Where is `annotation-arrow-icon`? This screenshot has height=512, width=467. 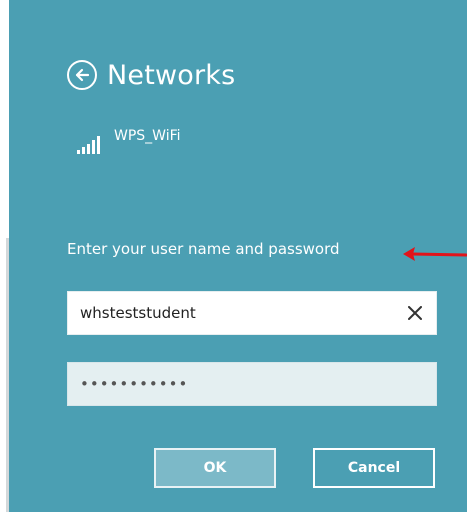
annotation-arrow-icon is located at coordinates (435, 254).